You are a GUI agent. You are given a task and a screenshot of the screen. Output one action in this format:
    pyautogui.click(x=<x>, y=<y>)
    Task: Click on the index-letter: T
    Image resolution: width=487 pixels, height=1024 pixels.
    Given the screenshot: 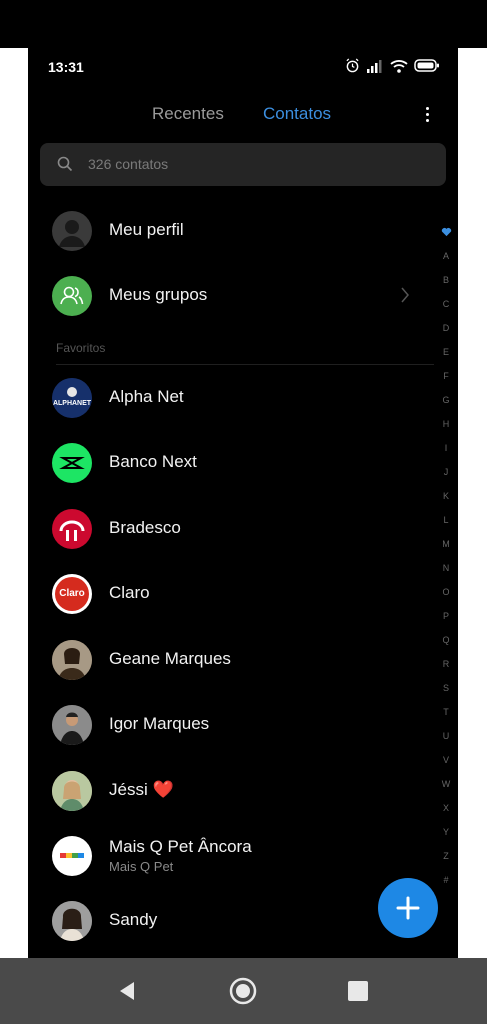 What is the action you would take?
    pyautogui.click(x=446, y=712)
    